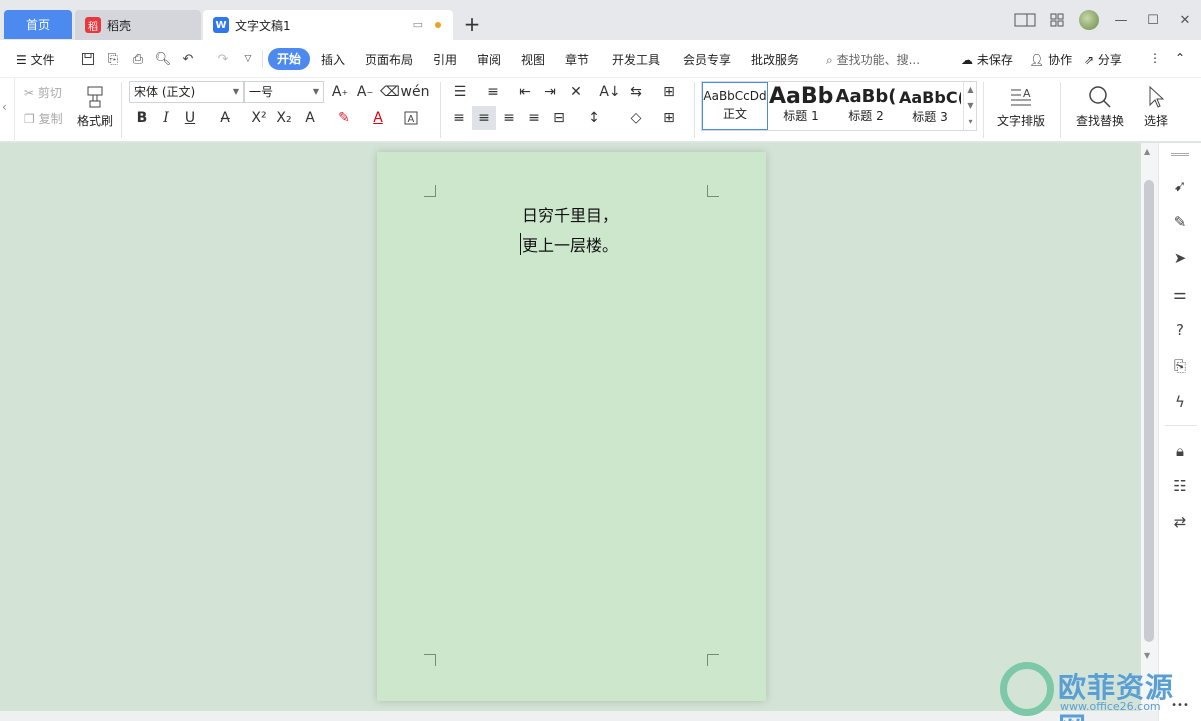  Describe the element at coordinates (930, 106) in the screenshot. I see `style-heading-3: AaBbC( 标题 3` at that location.